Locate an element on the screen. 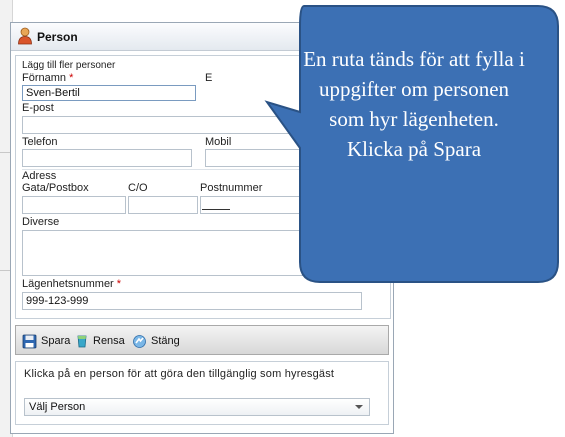 This screenshot has height=437, width=565. form-section-heading: Lägg till fler personer is located at coordinates (69, 65).